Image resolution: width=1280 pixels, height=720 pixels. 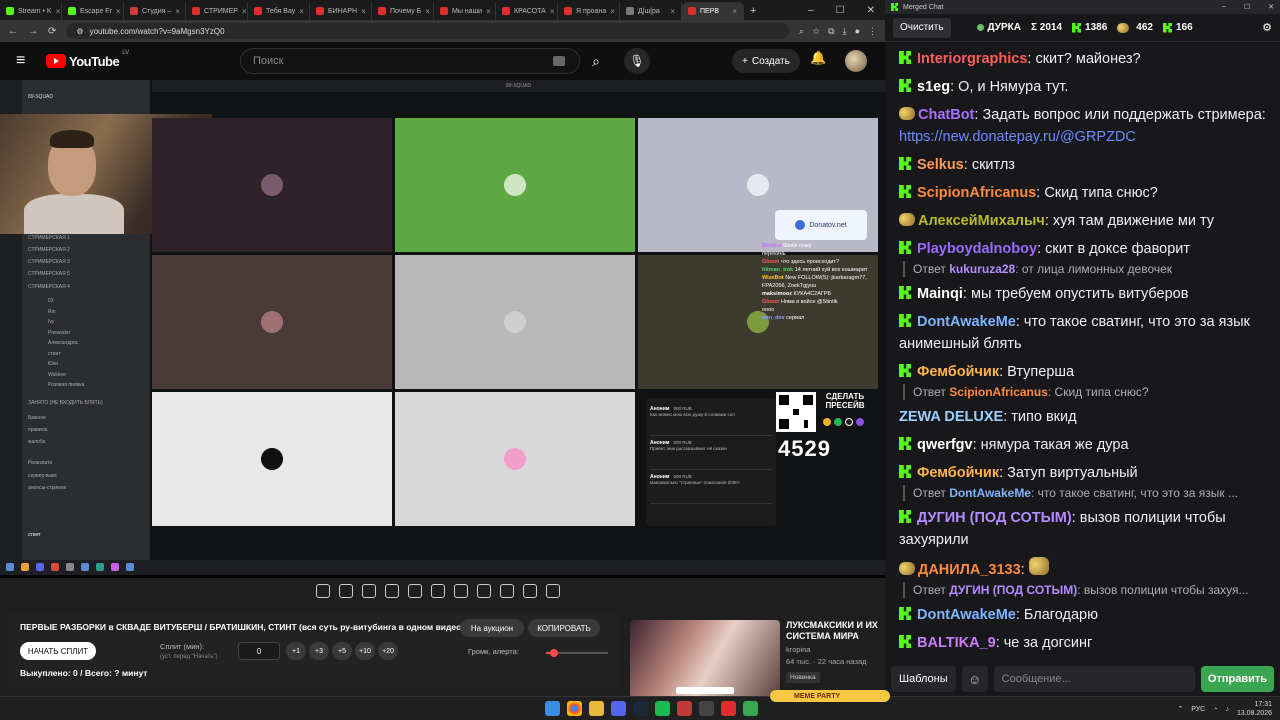 What do you see at coordinates (40, 463) in the screenshot?
I see `discord-channel: Релизпати` at bounding box center [40, 463].